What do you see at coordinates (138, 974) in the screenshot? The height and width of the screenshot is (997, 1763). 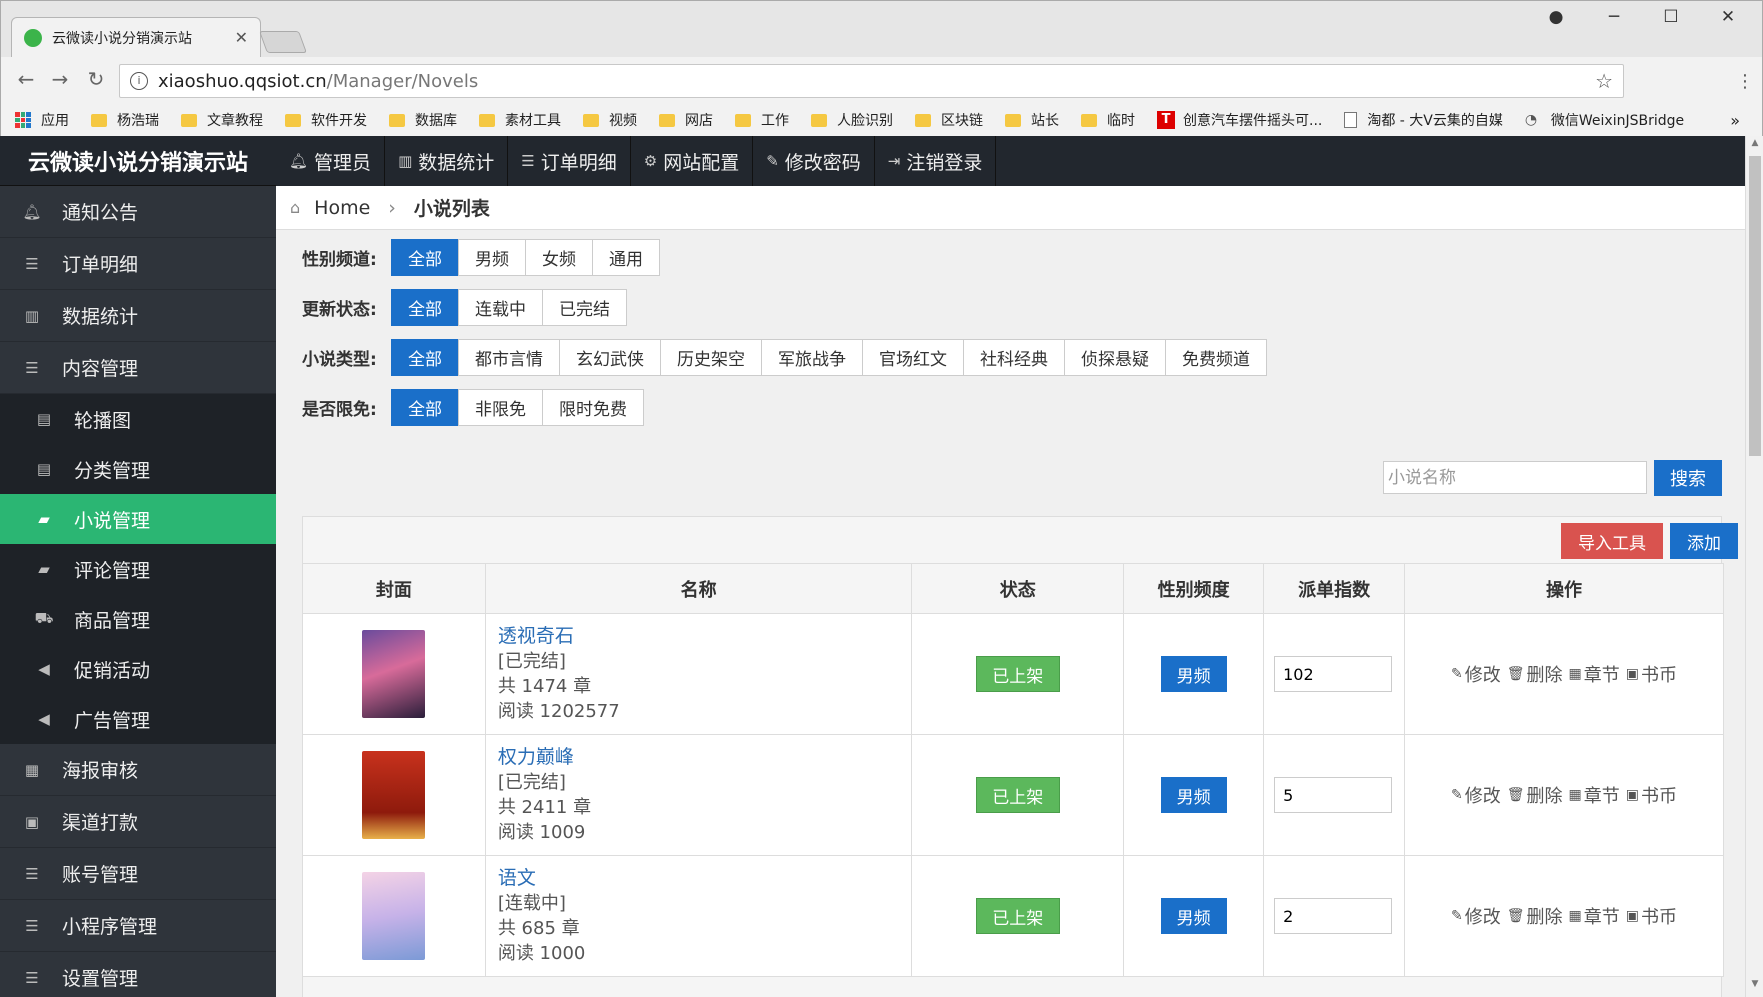 I see `sidebar-item-settings: ☰ 设置管理` at bounding box center [138, 974].